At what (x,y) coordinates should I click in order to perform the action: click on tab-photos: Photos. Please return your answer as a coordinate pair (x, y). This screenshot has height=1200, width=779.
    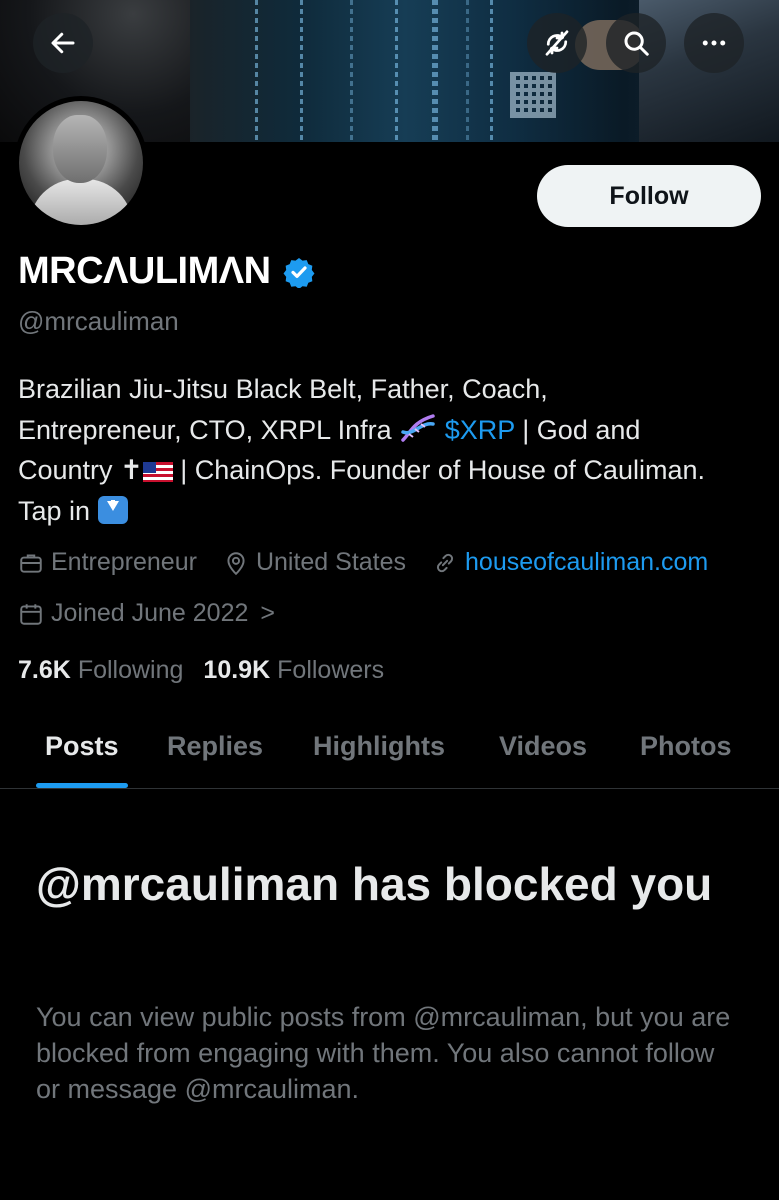
    Looking at the image, I should click on (686, 746).